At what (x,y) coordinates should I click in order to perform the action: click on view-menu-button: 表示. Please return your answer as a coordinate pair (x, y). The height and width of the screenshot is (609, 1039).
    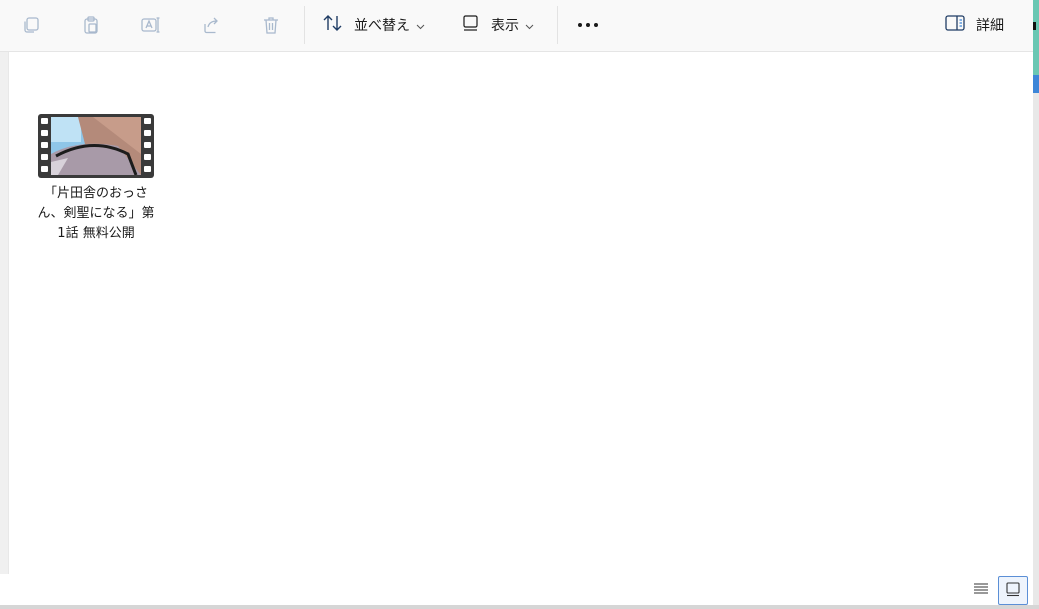
    Looking at the image, I should click on (497, 25).